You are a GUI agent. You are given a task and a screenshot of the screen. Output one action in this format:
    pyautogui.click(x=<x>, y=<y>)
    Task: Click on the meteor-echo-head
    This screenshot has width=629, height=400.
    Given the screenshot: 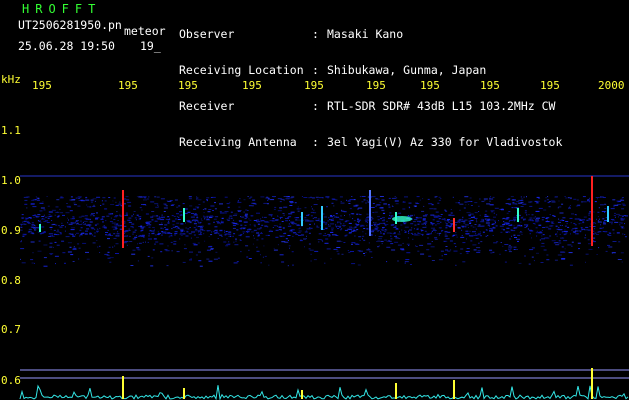 What is the action you would take?
    pyautogui.click(x=402, y=219)
    